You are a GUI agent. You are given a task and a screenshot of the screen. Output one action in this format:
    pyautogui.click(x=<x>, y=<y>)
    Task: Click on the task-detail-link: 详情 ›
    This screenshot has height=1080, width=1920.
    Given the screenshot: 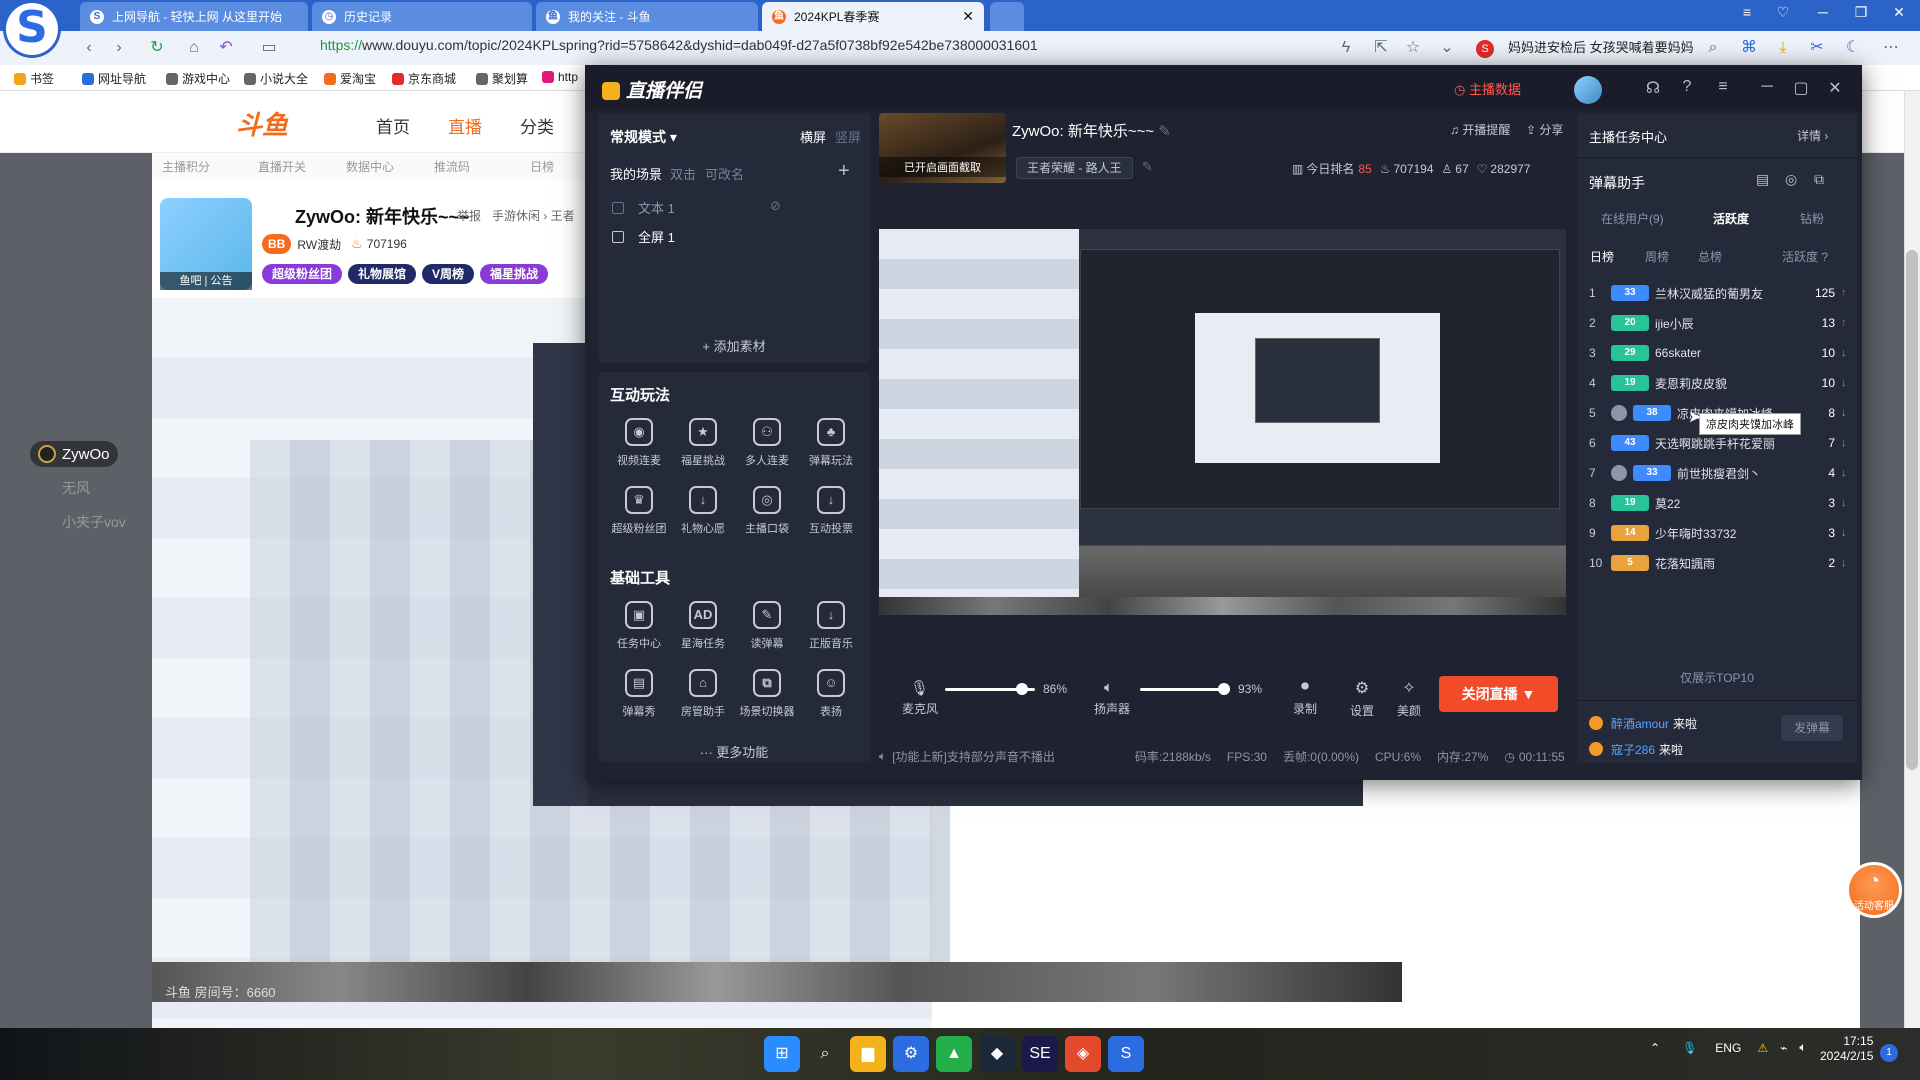 What is the action you would take?
    pyautogui.click(x=1812, y=135)
    